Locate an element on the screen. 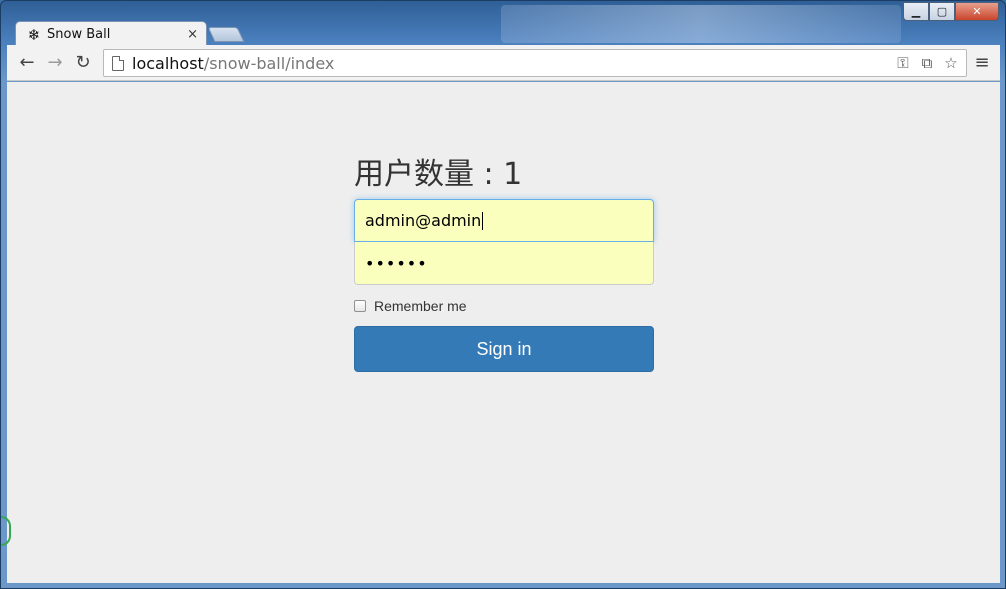  bookmark-star-icon: ☆ is located at coordinates (951, 63).